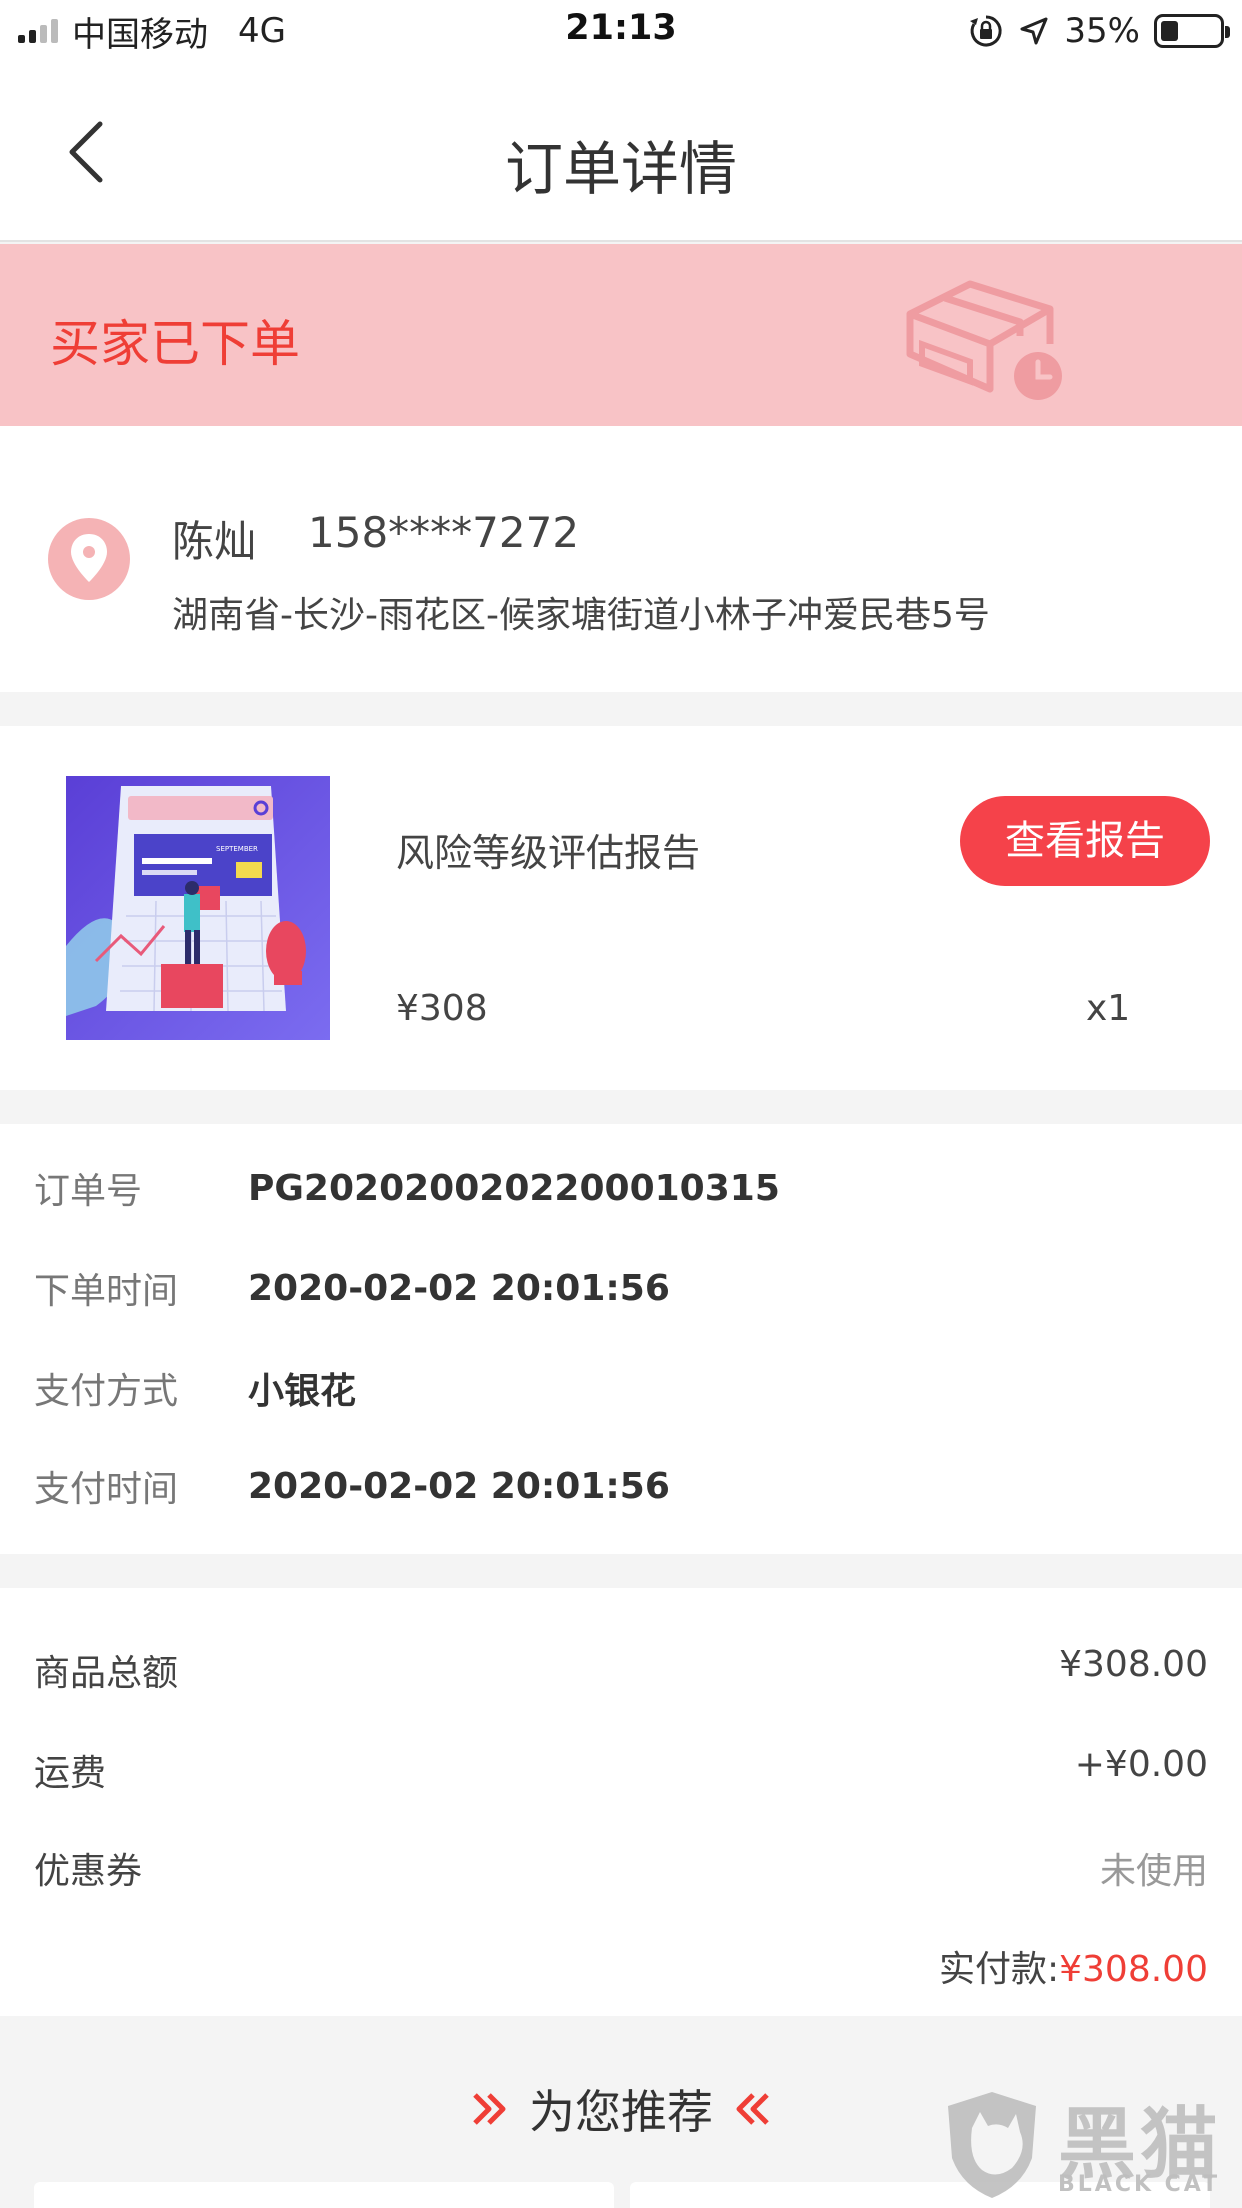  I want to click on paid-amount-label: 实付款:, so click(999, 1969).